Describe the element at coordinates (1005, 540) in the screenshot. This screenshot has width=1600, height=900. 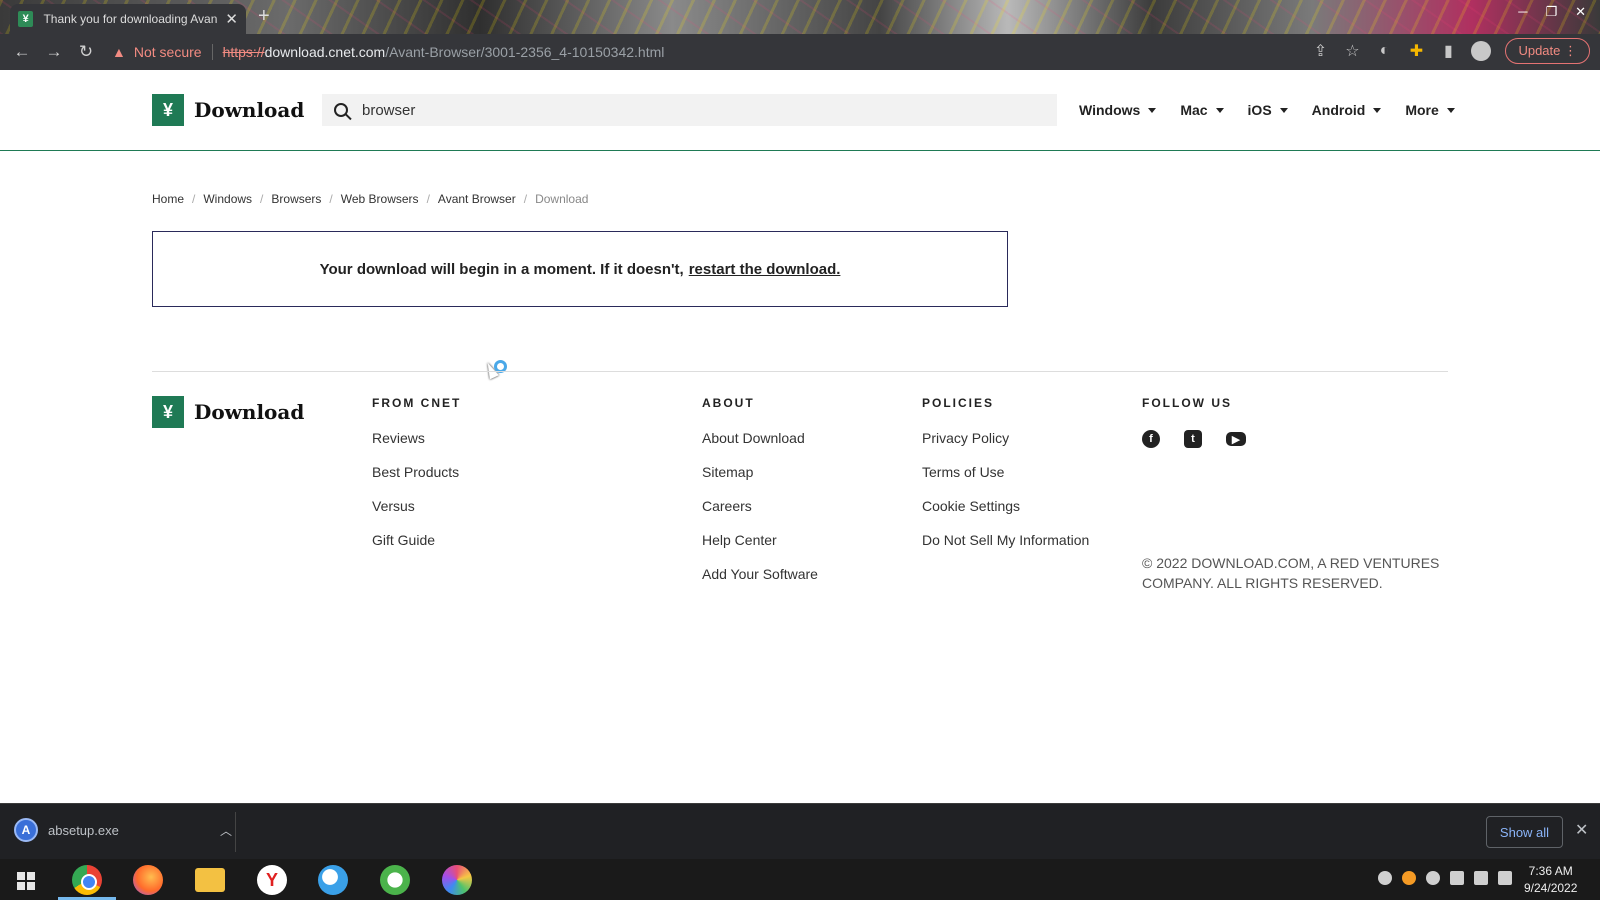
I see `footer-link-do-not-sell: Do Not Sell My Information` at that location.